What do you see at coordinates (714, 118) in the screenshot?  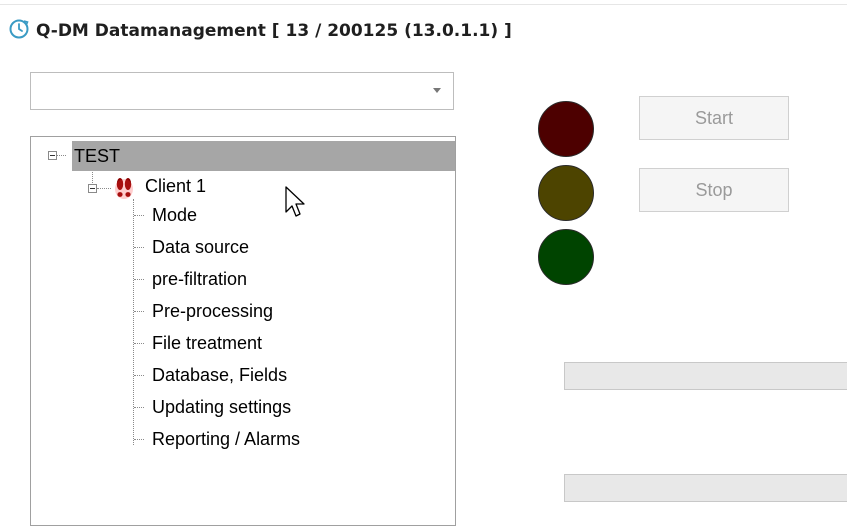 I see `start-button: Start` at bounding box center [714, 118].